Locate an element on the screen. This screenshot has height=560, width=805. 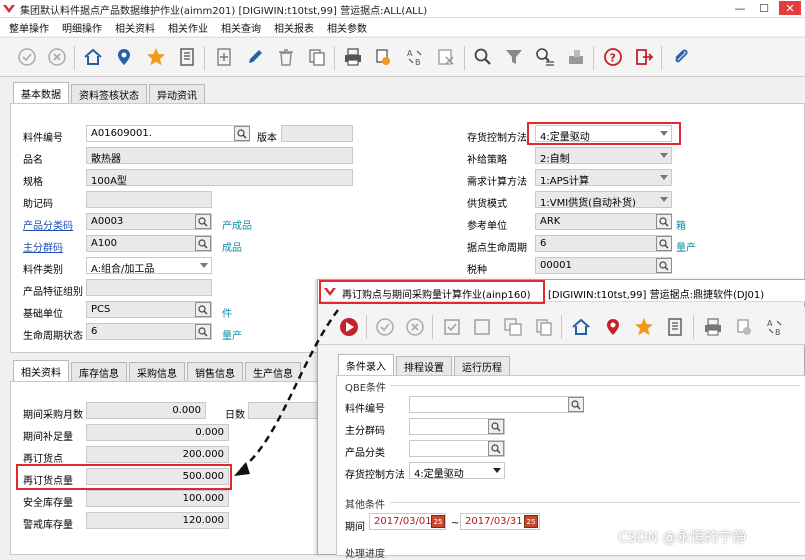
tab-production-info: 生产信息 is located at coordinates (273, 371).